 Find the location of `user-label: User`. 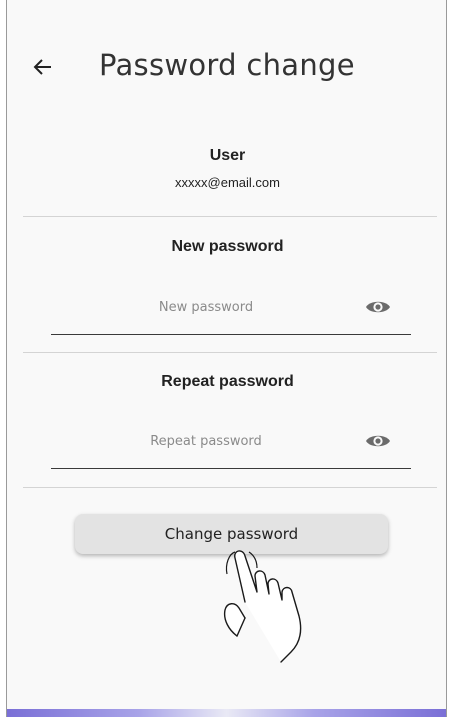

user-label: User is located at coordinates (227, 155).